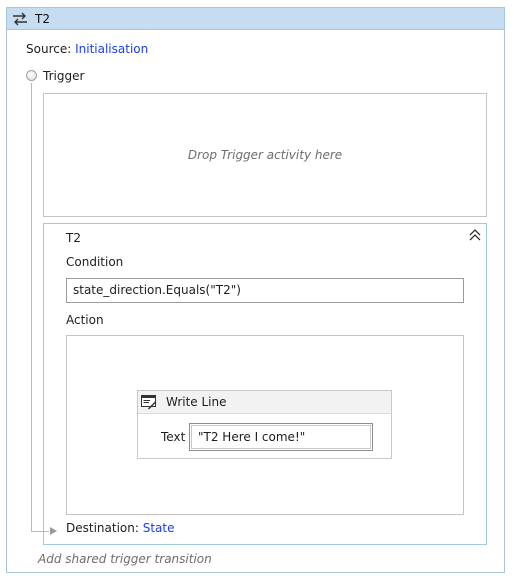  I want to click on transition-arrows-icon, so click(20, 19).